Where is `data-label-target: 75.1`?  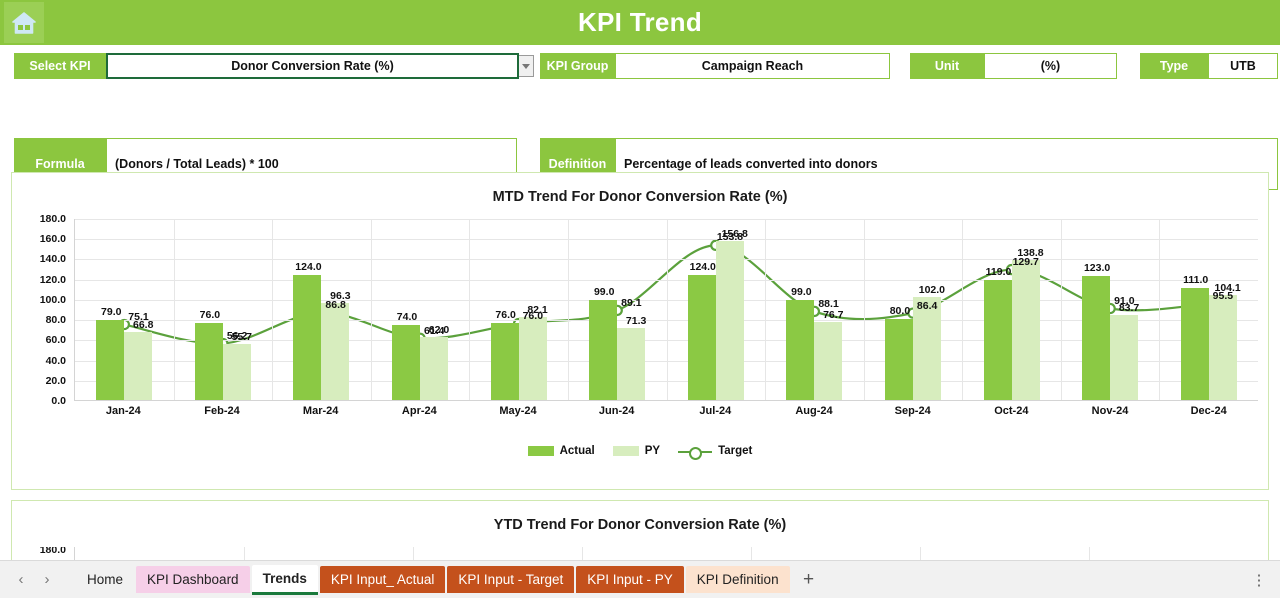 data-label-target: 75.1 is located at coordinates (138, 317).